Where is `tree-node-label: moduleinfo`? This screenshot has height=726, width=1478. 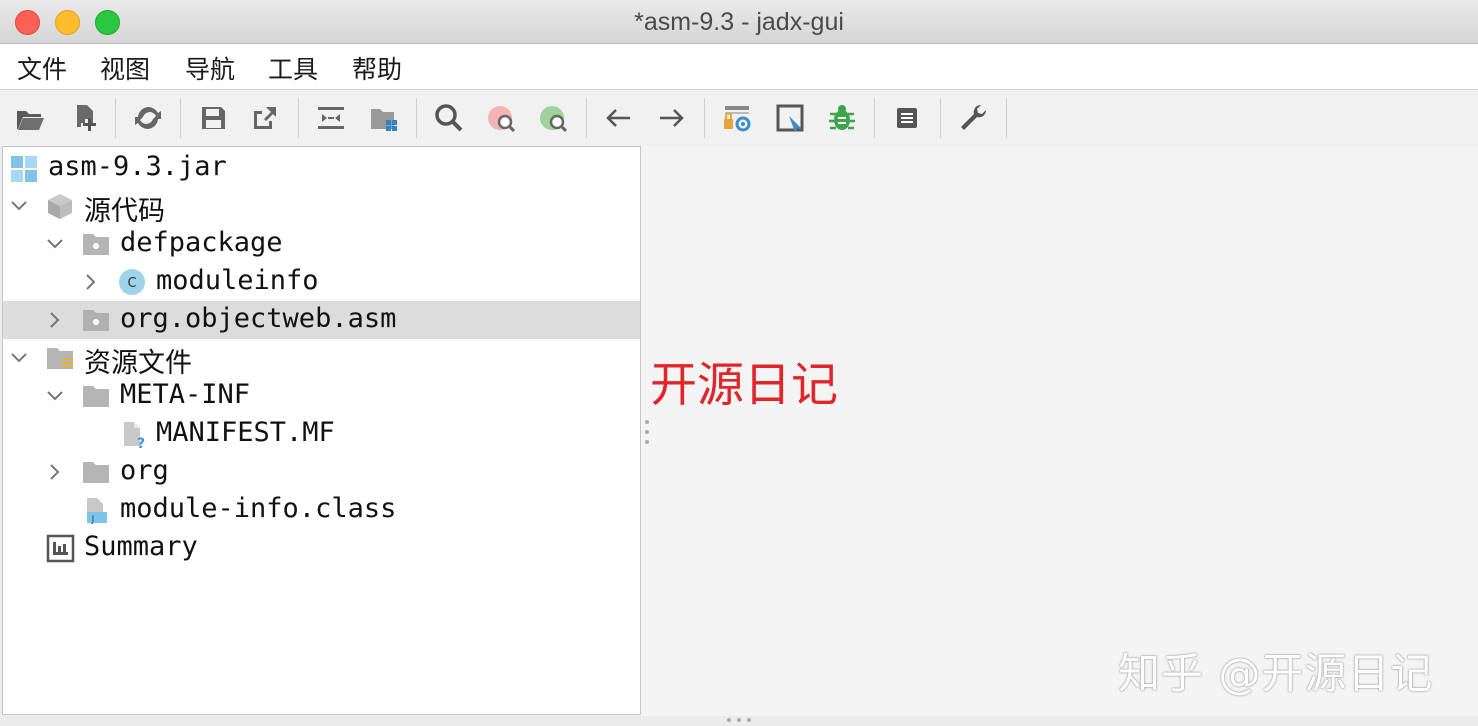 tree-node-label: moduleinfo is located at coordinates (237, 280).